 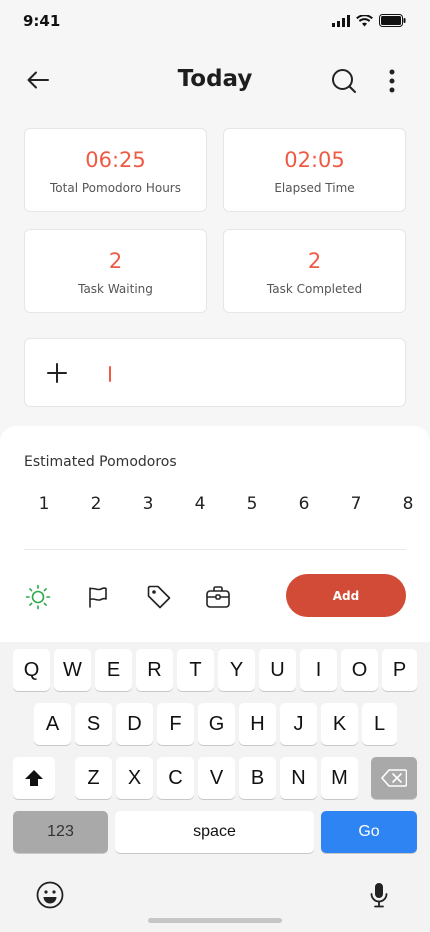 I want to click on pomodoro-option-1: 1, so click(x=44, y=504).